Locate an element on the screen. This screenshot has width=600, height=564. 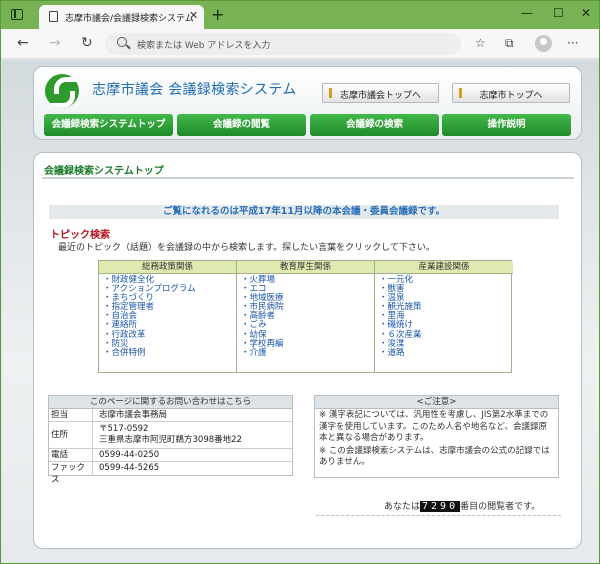
contact-value: 三重県志摩市阿児町鵜方3098番地22 is located at coordinates (170, 440).